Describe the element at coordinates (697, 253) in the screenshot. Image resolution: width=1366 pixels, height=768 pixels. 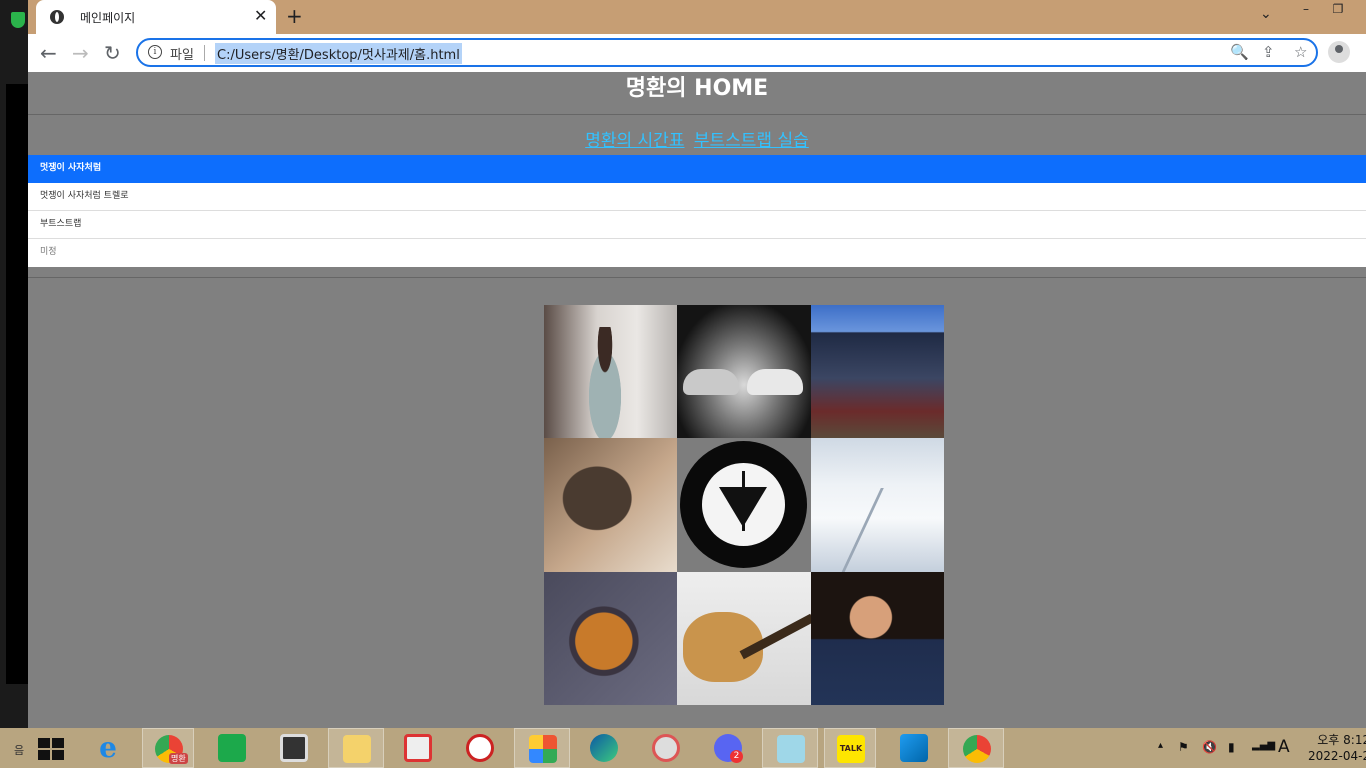
I see `list-item-undecided: 미정` at that location.